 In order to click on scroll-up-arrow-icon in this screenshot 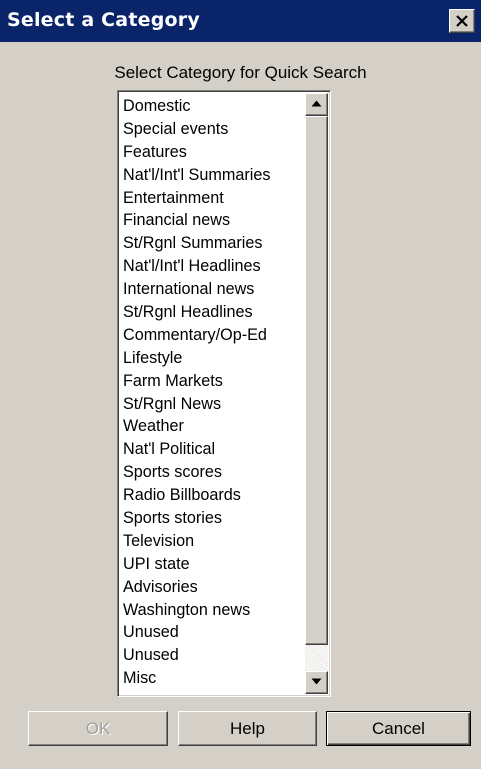, I will do `click(316, 103)`.